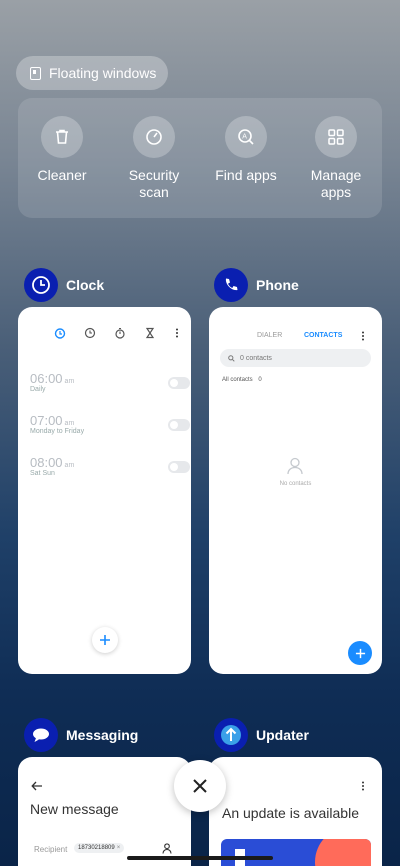 The height and width of the screenshot is (866, 400). What do you see at coordinates (120, 333) in the screenshot?
I see `stopwatch-tab-icon` at bounding box center [120, 333].